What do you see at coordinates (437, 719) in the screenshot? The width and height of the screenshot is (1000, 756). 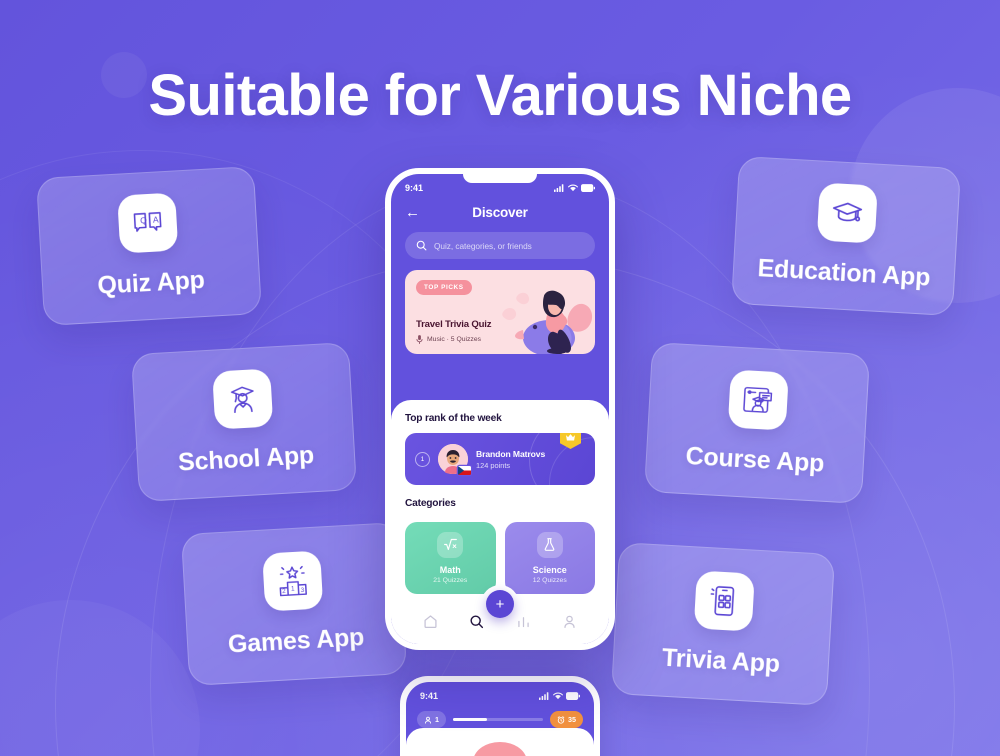 I see `players-count: 1` at bounding box center [437, 719].